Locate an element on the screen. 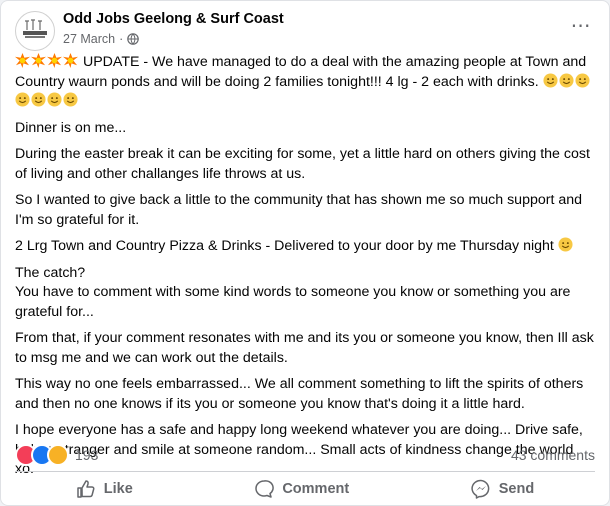 This screenshot has width=610, height=506. ellipsis-icon: ⋯ is located at coordinates (581, 25).